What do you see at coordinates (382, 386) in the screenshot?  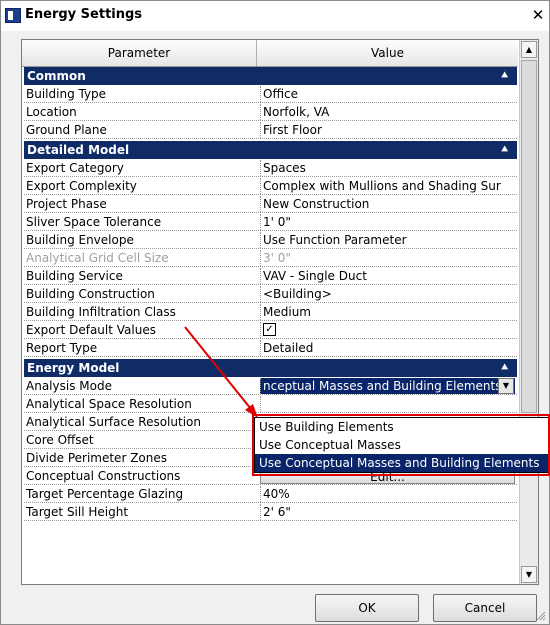 I see `selected-value: nceptual Masses and Building Elements` at bounding box center [382, 386].